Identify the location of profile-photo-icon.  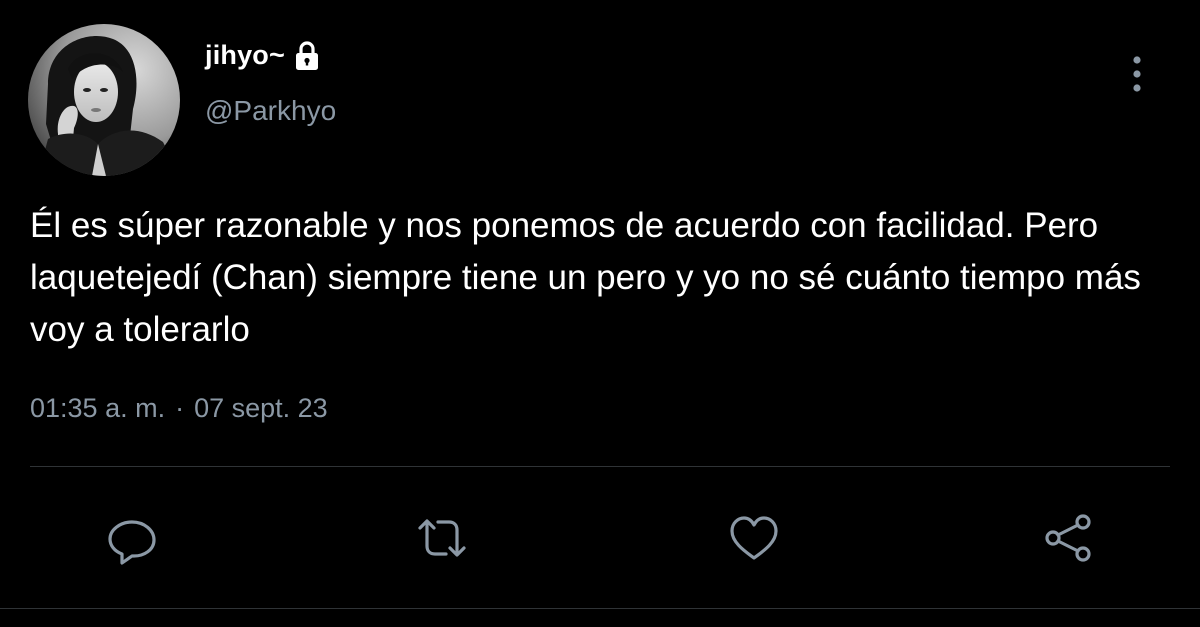
(104, 100).